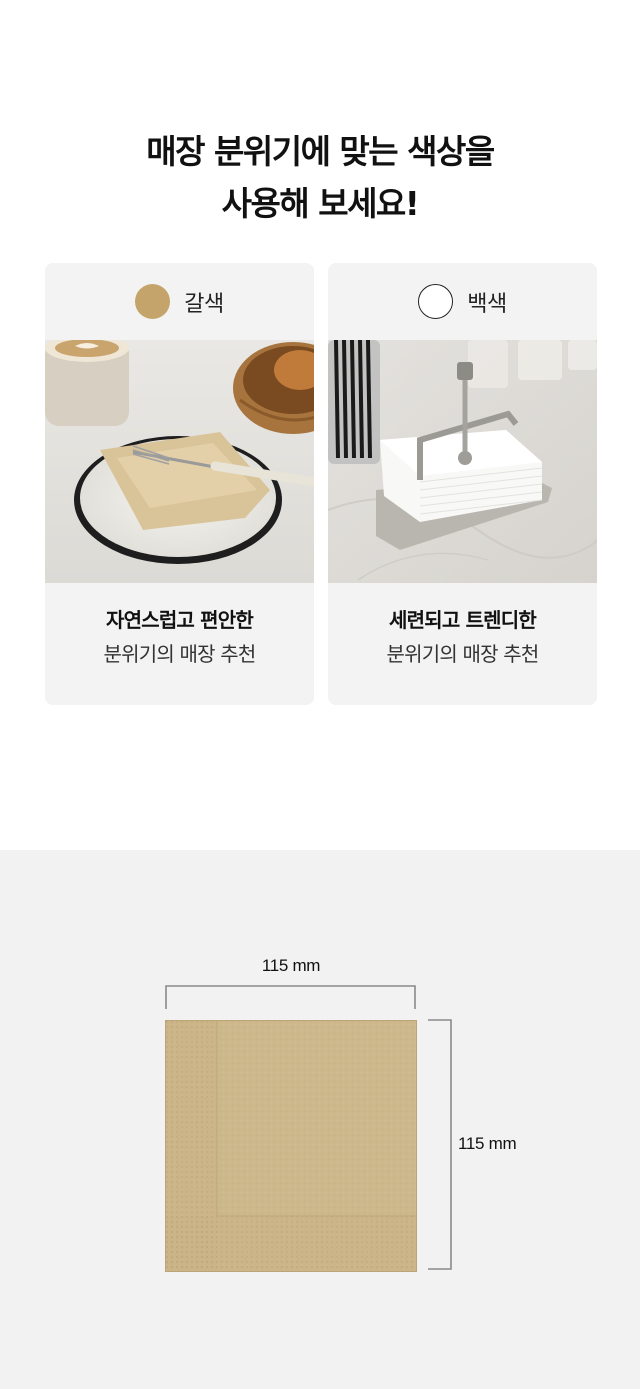  I want to click on brown-swatch-icon, so click(153, 301).